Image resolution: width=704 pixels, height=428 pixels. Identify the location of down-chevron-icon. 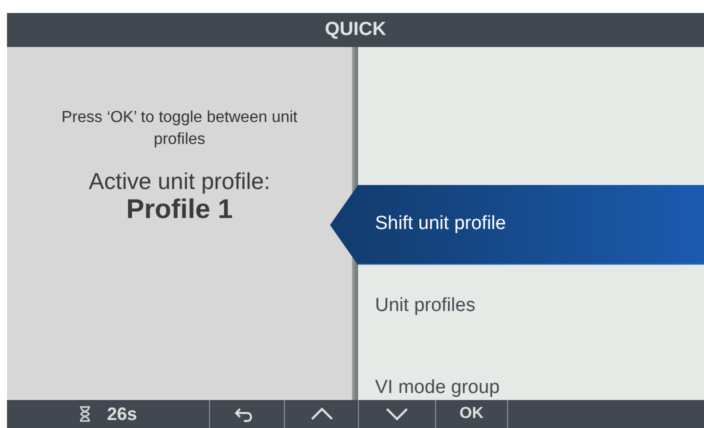
(397, 414).